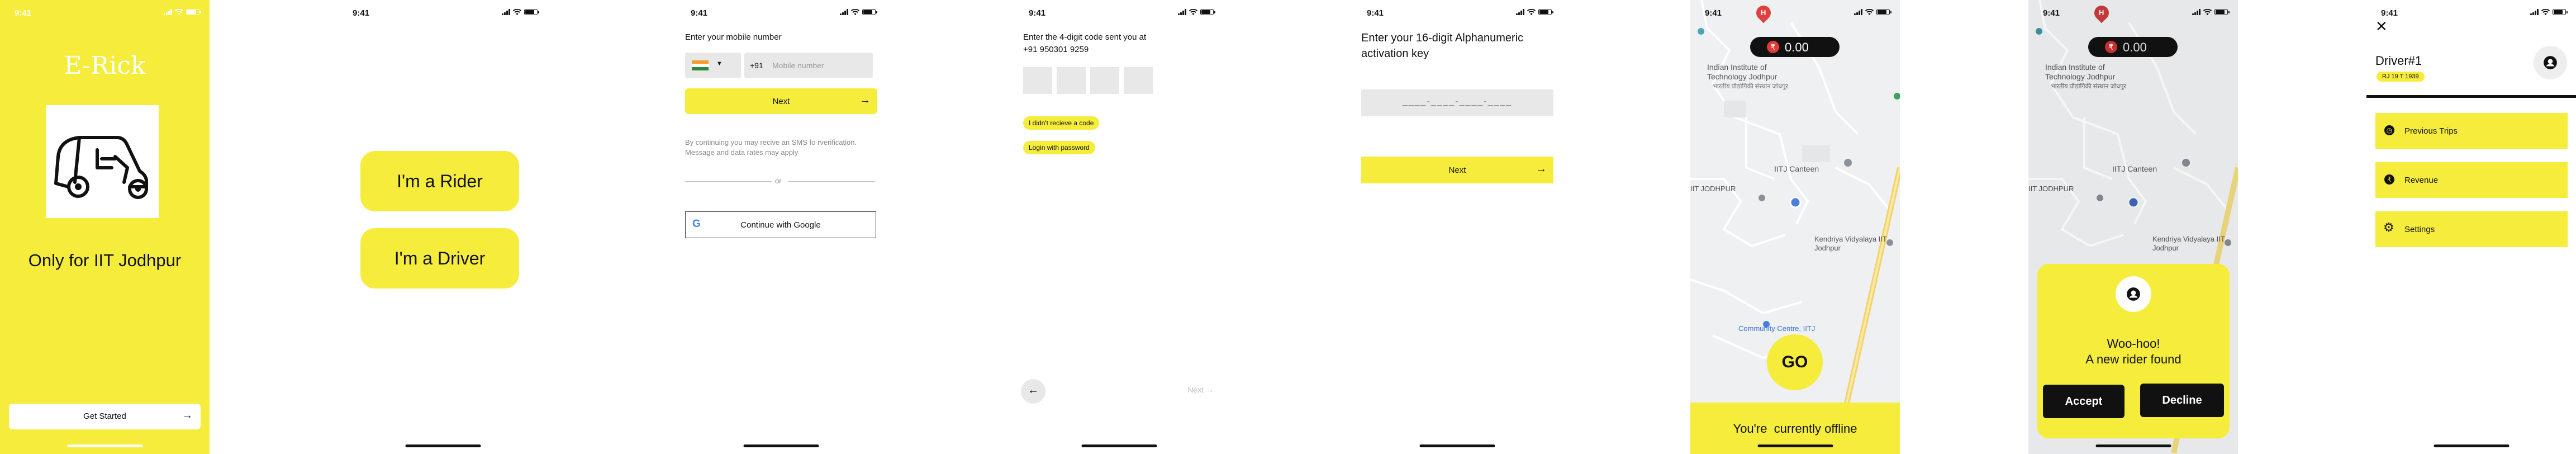 This screenshot has height=454, width=2576. I want to click on close-icon: ✕, so click(2381, 26).